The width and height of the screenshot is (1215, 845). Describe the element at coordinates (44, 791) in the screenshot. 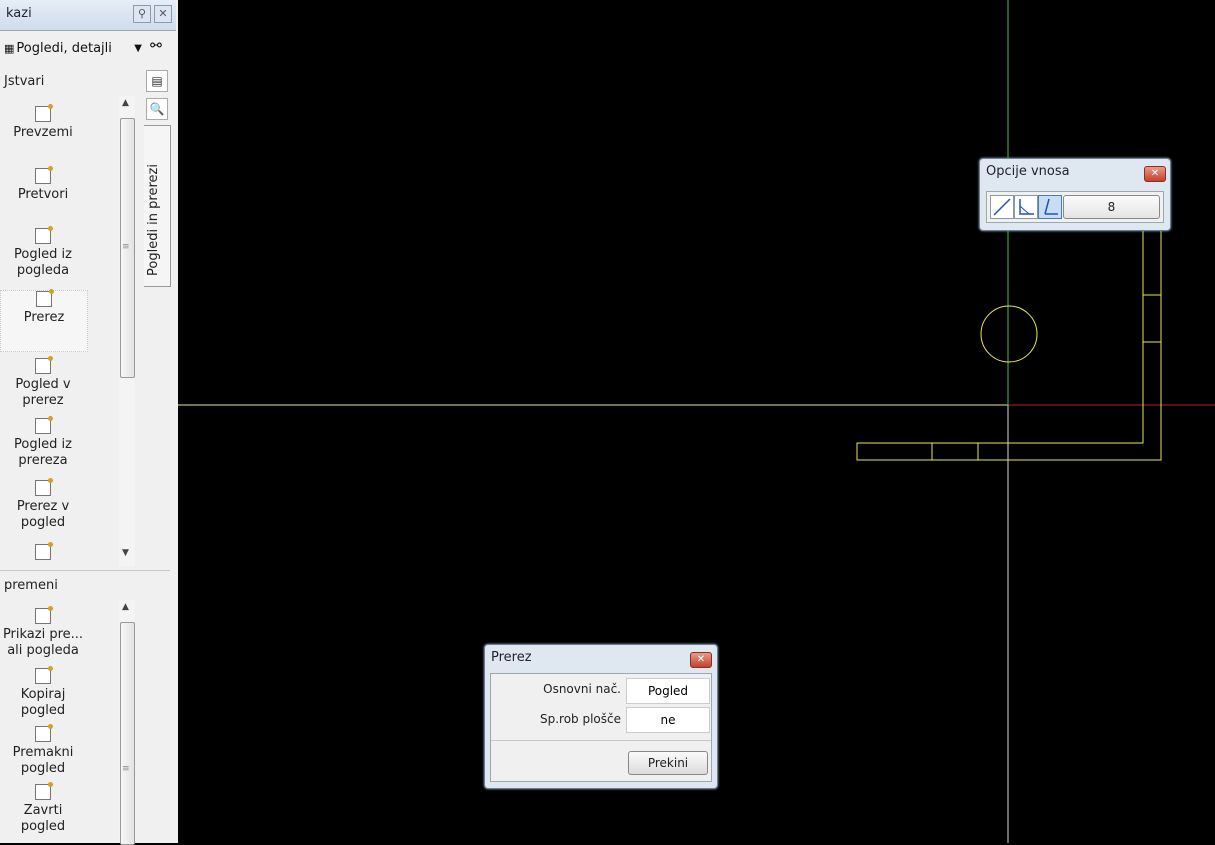

I see `zavrti-icon` at that location.